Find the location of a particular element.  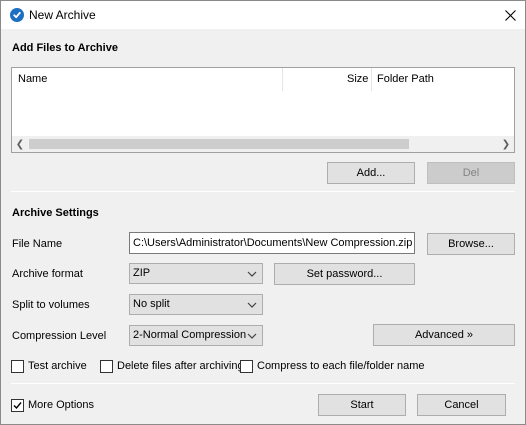

checkmark-icon is located at coordinates (17, 405).